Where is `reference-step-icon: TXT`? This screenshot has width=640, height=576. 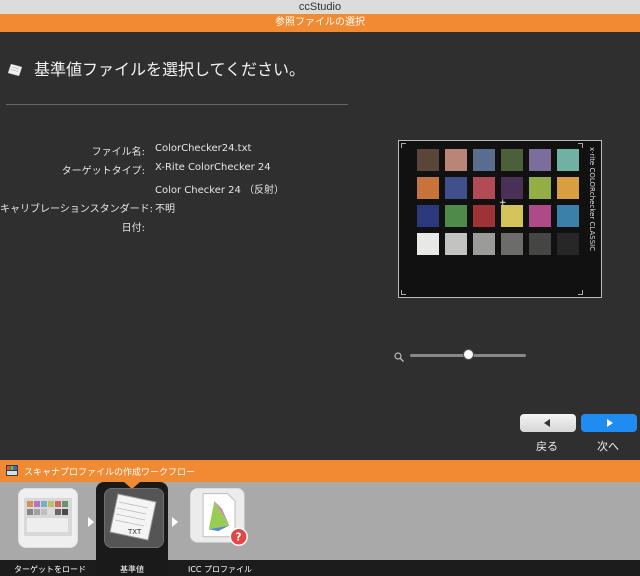 reference-step-icon: TXT is located at coordinates (134, 518).